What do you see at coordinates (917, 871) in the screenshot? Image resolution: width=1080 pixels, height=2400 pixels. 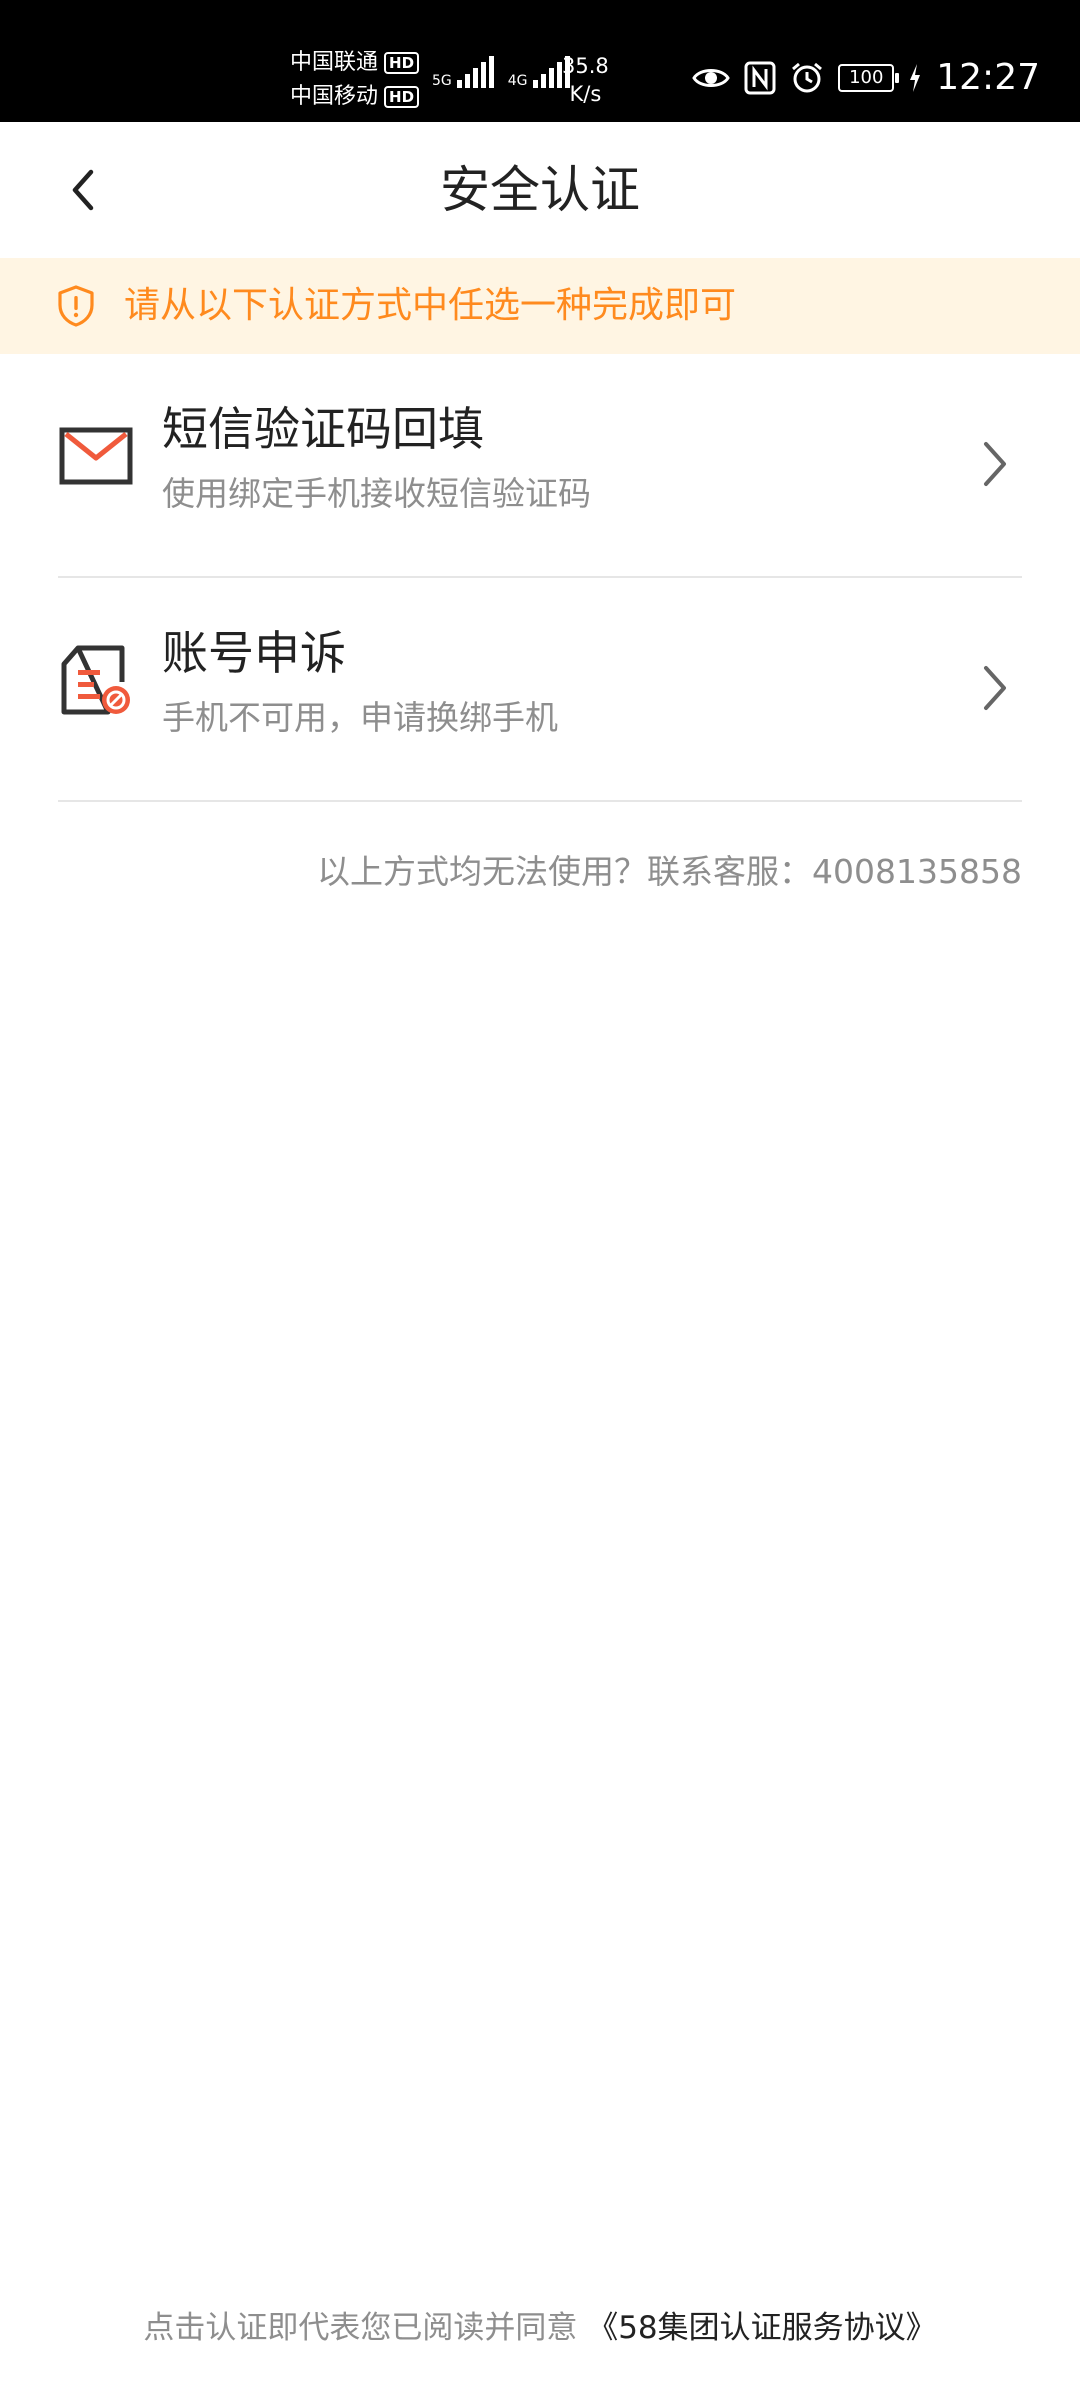 I see `service-phone-link: 4008135858` at bounding box center [917, 871].